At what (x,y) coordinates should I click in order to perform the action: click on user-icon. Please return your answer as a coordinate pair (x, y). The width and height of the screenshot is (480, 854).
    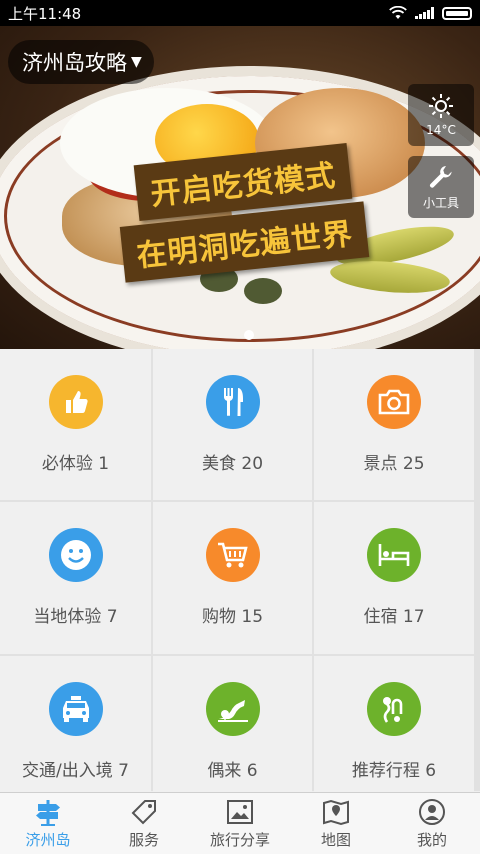
    Looking at the image, I should click on (432, 812).